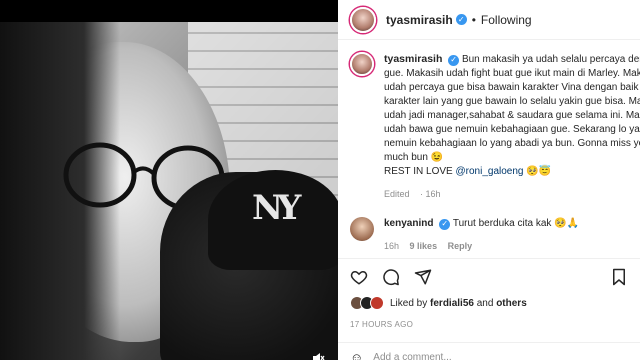 The width and height of the screenshot is (640, 360). What do you see at coordinates (367, 303) in the screenshot?
I see `liker-avatars` at bounding box center [367, 303].